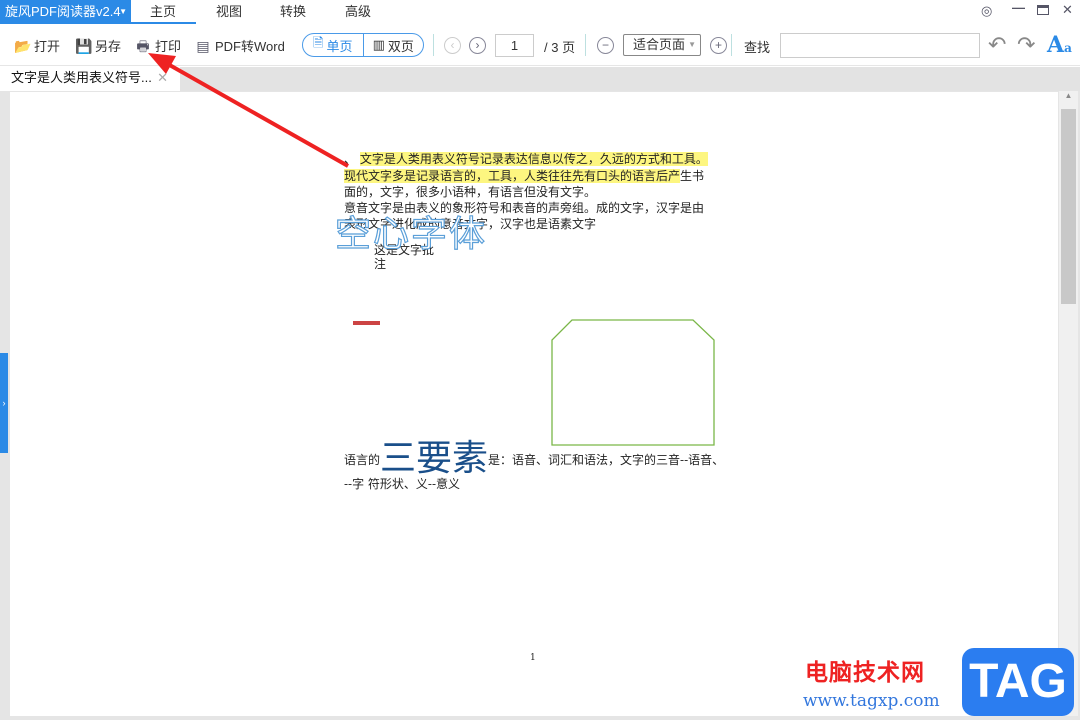 Image resolution: width=1080 pixels, height=720 pixels. I want to click on tab-bar: 文字是人类用表义符号... ✕, so click(540, 79).